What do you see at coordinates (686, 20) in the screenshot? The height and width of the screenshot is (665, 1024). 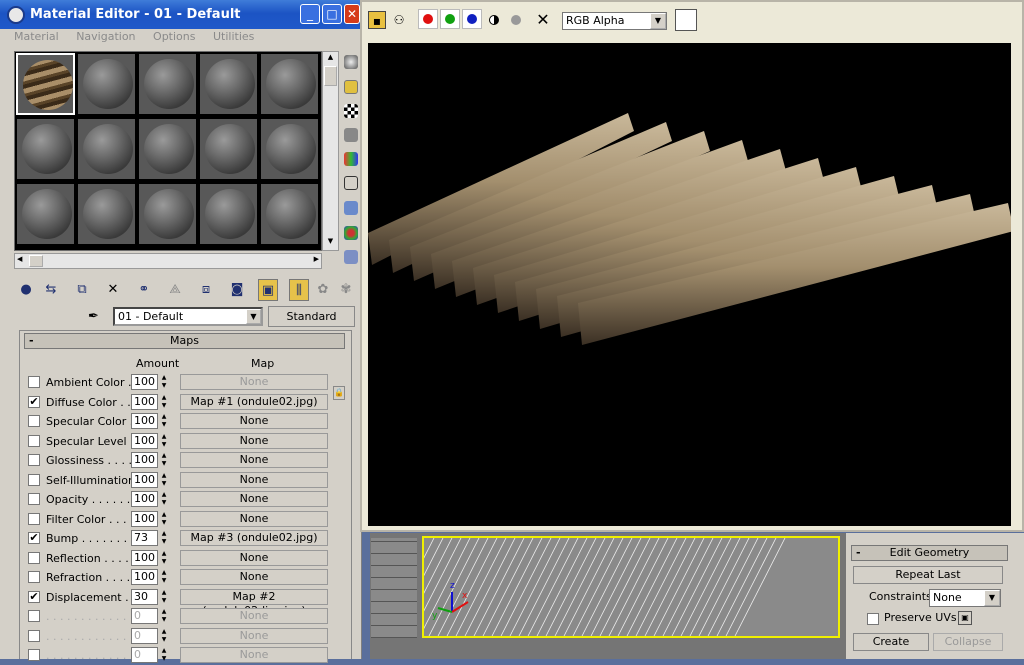 I see `pixel-color-swatch` at bounding box center [686, 20].